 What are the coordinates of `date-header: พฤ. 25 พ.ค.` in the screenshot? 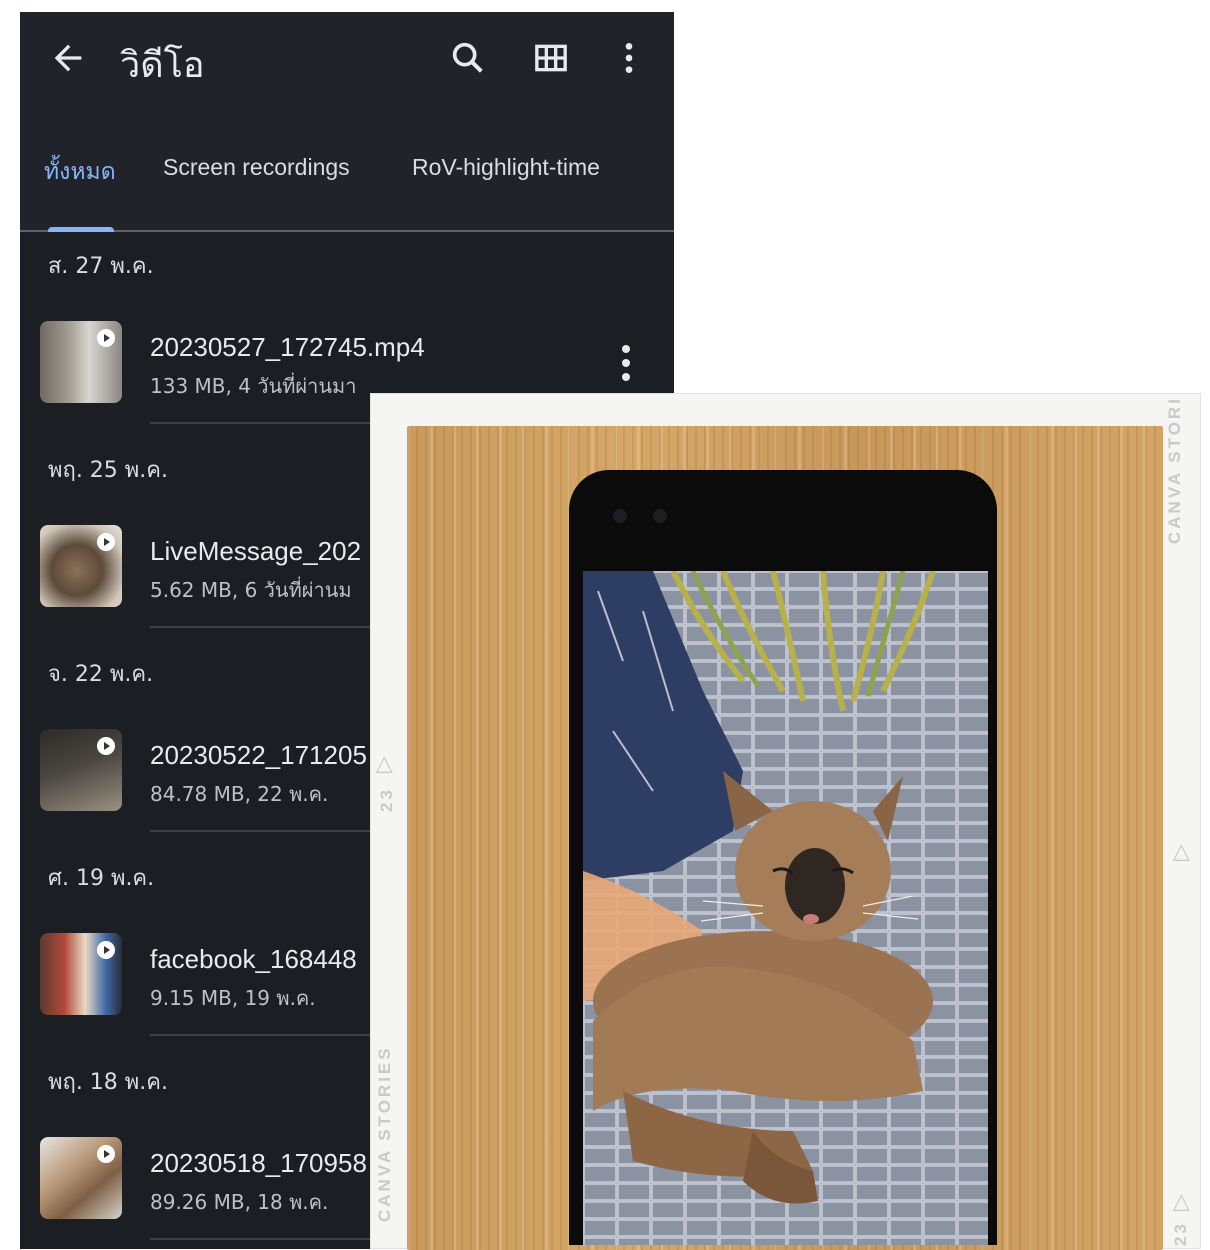 It's located at (108, 470).